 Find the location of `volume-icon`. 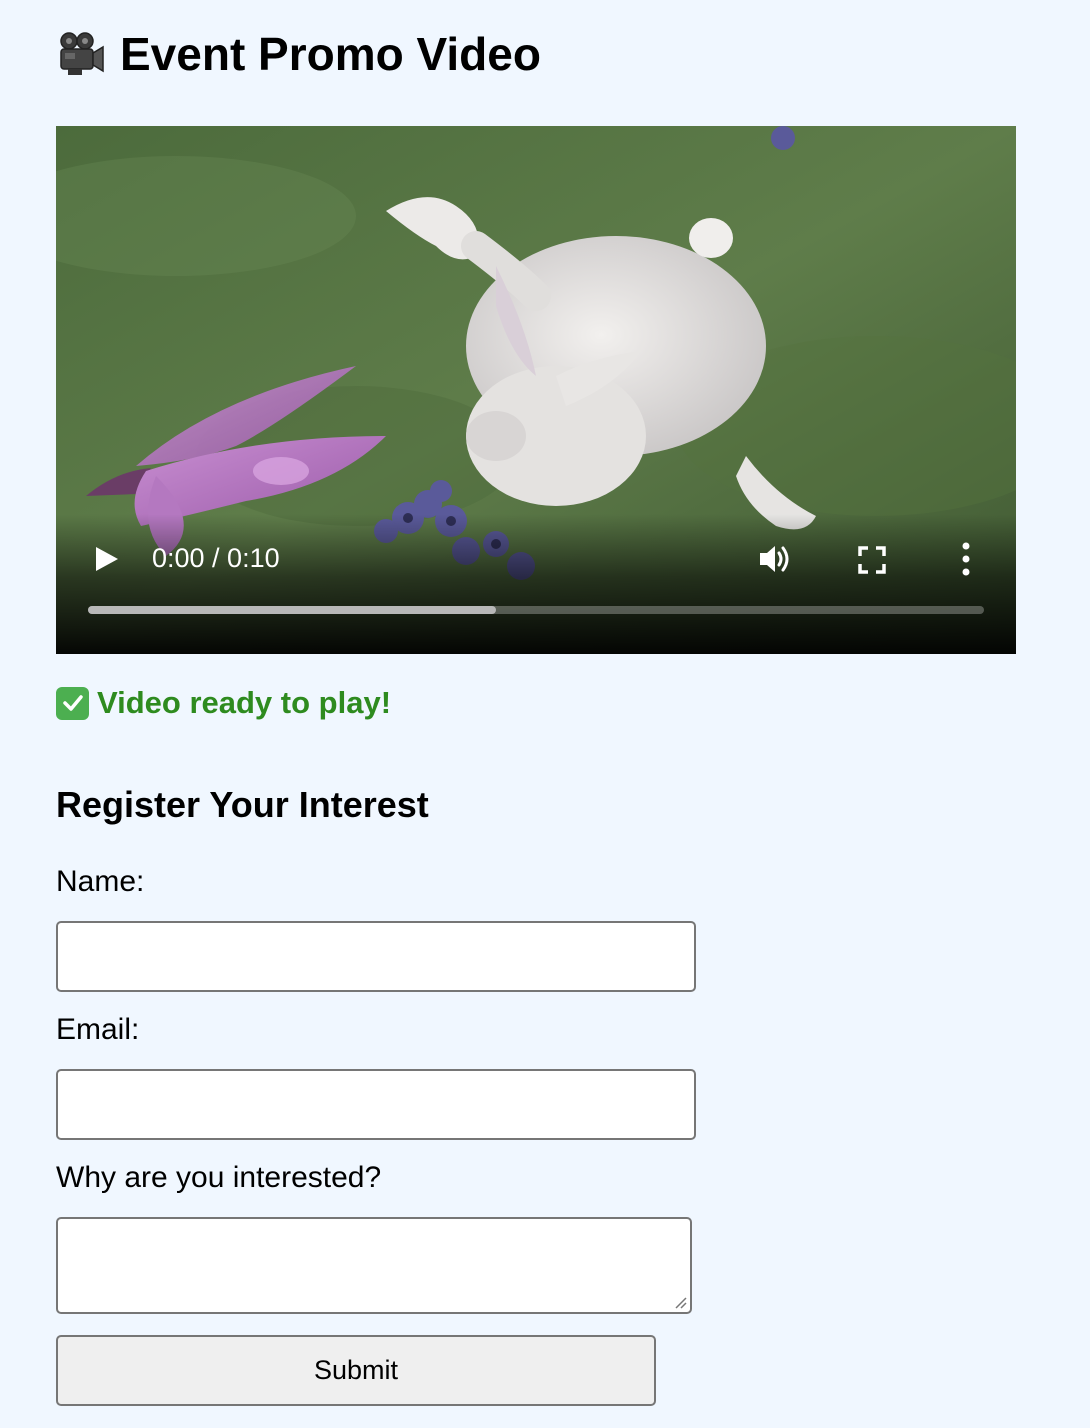

volume-icon is located at coordinates (775, 559).